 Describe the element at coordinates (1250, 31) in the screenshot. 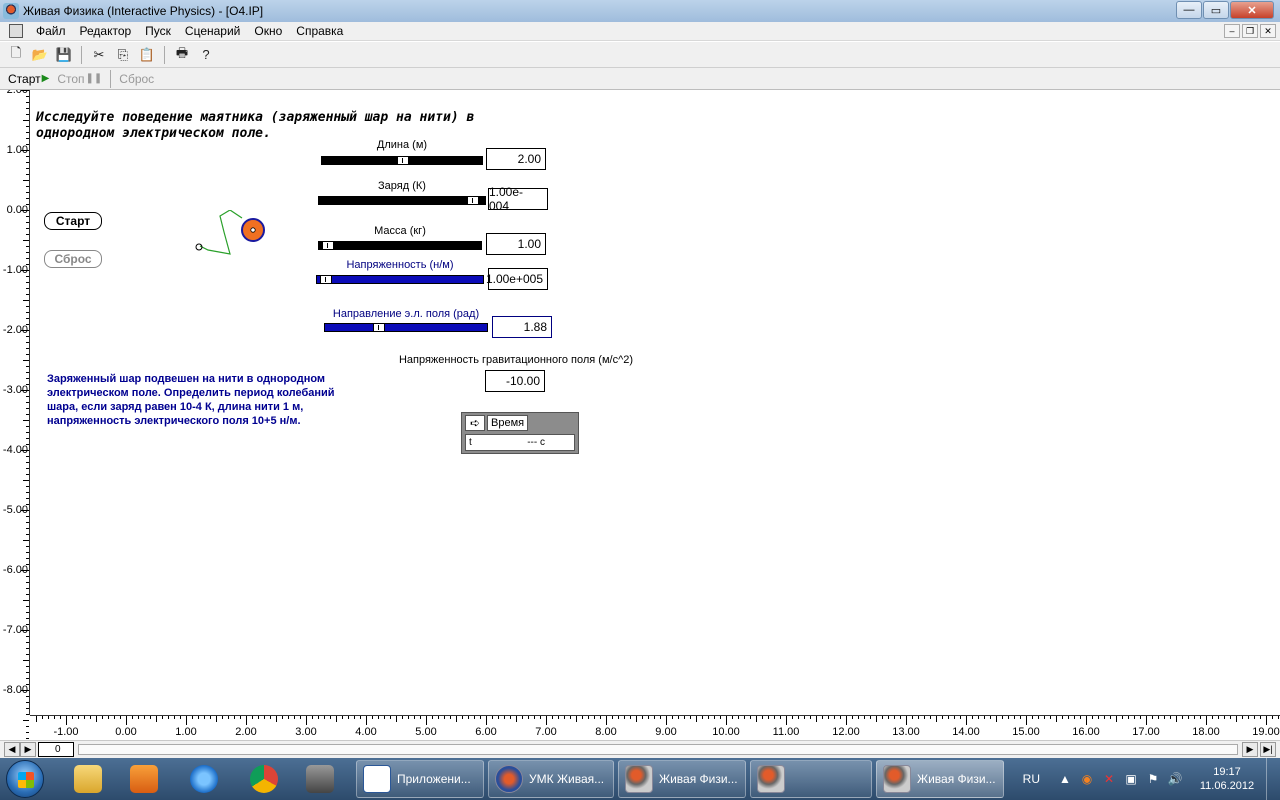

I see `mdi-restore-button: ❐` at that location.